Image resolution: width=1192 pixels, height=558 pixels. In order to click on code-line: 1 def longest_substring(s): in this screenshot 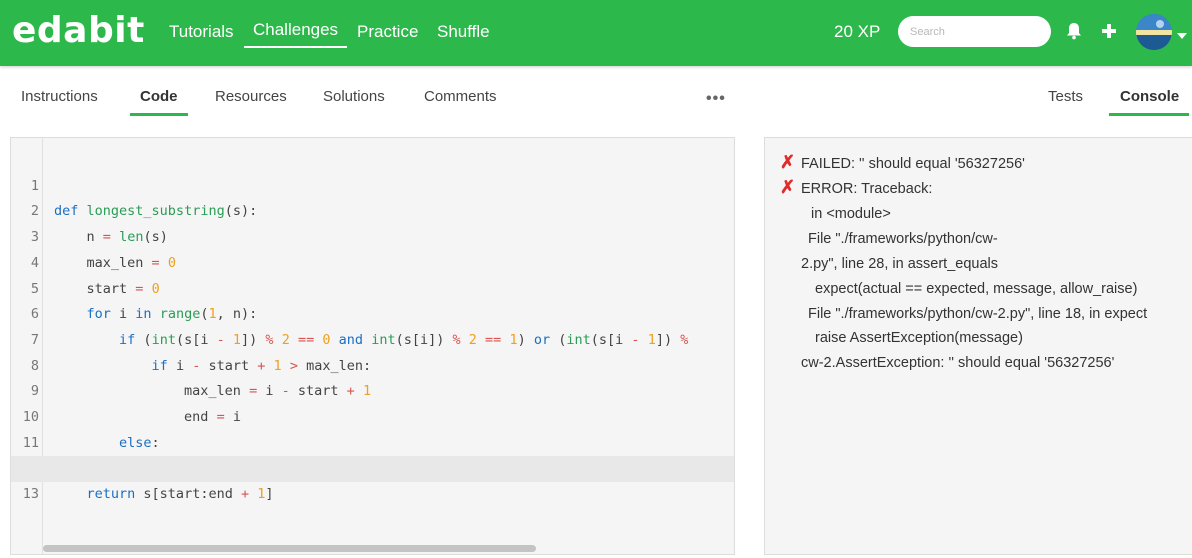, I will do `click(372, 184)`.